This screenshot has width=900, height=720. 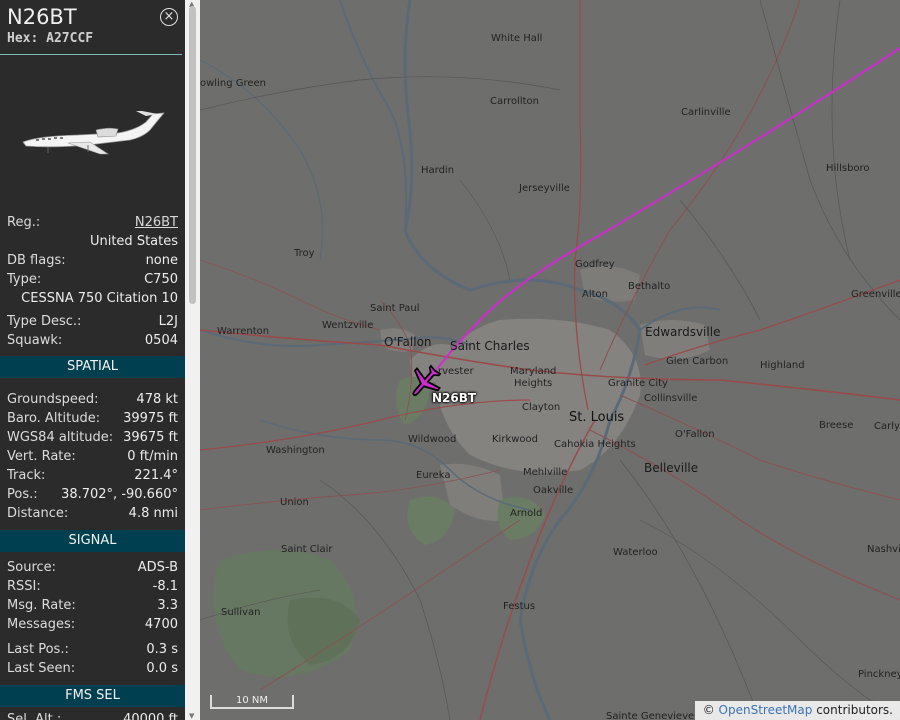 I want to click on scrollbar-thumb, so click(x=192, y=155).